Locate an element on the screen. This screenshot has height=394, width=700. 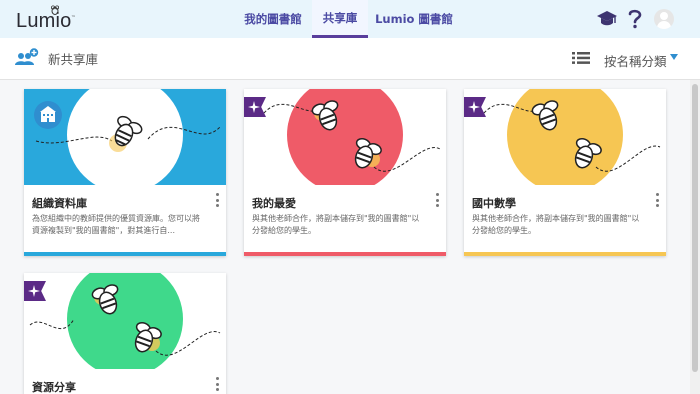
tab-lumio-library: Lumio 圖書館 is located at coordinates (414, 19).